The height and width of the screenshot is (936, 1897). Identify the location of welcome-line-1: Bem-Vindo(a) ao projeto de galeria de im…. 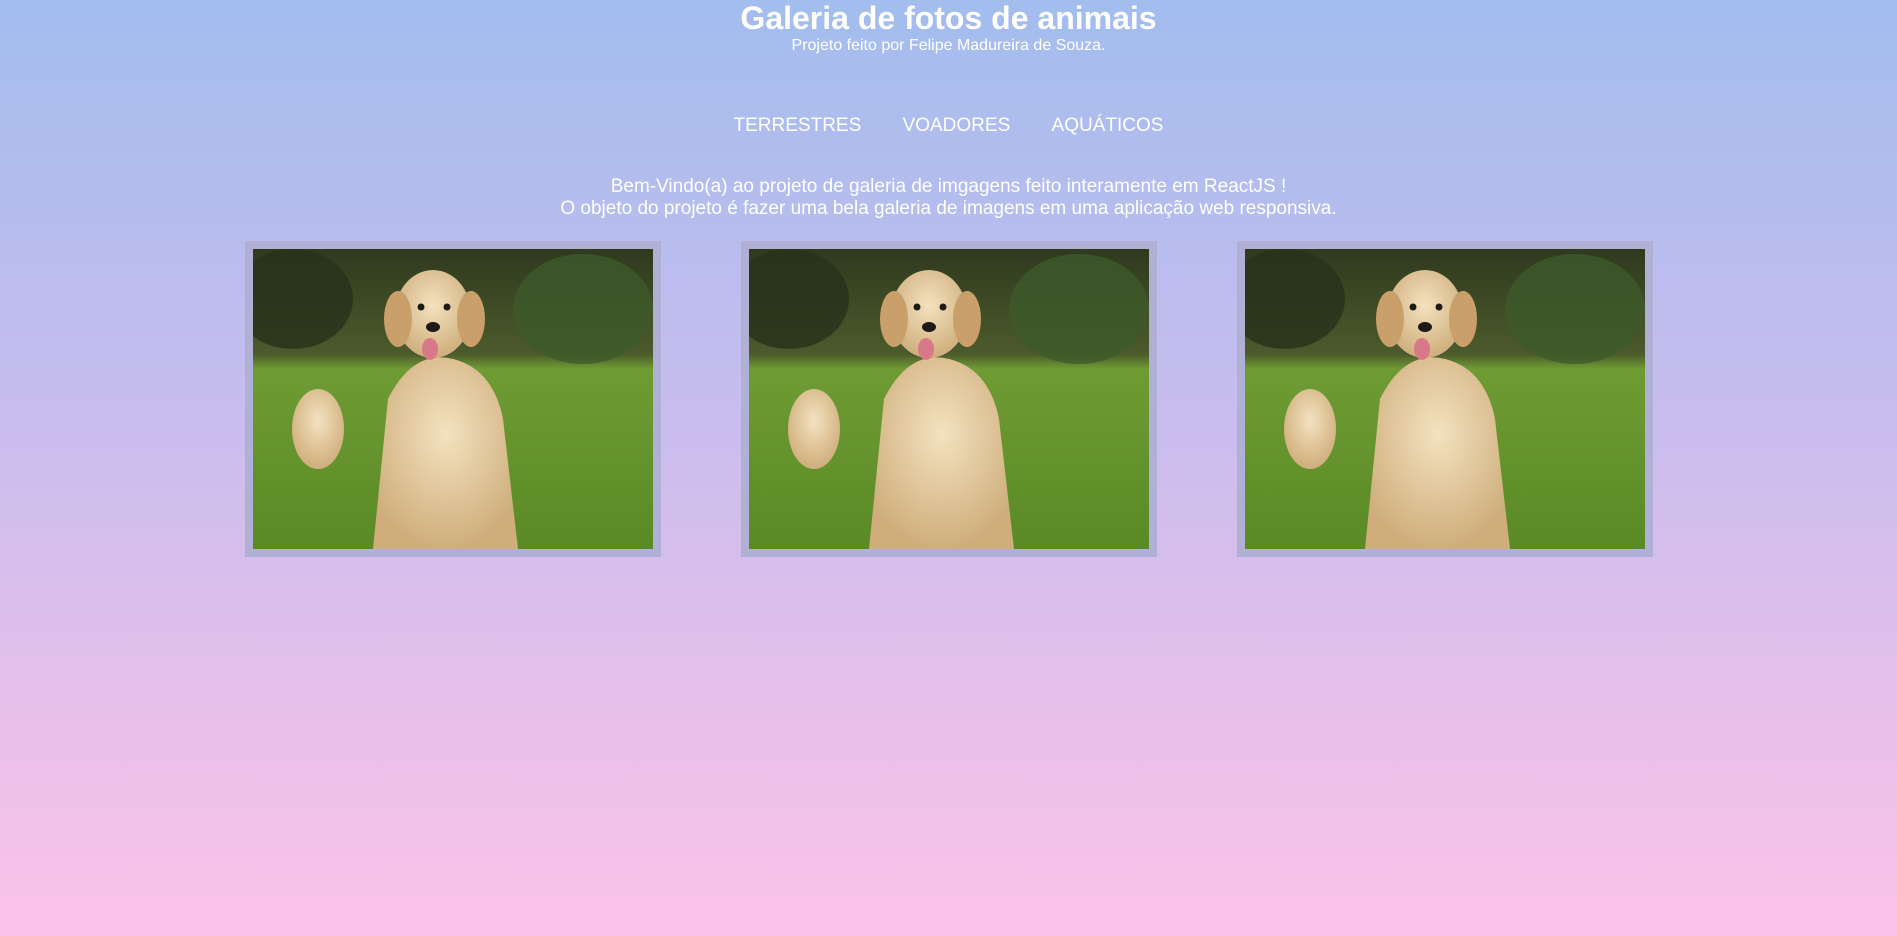
(948, 186).